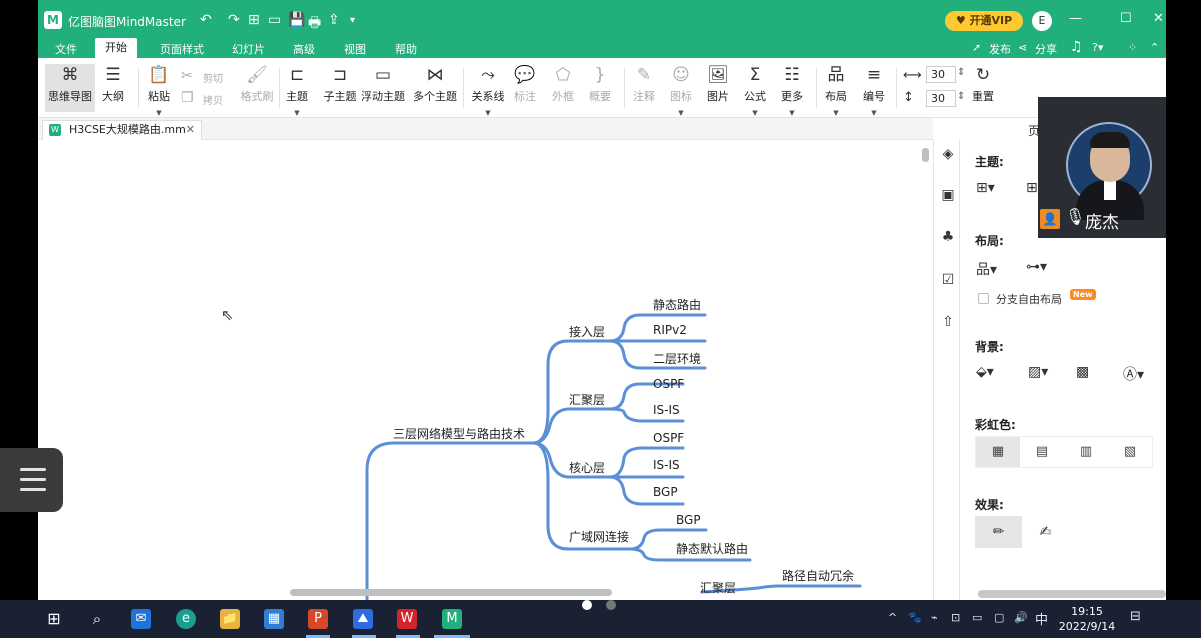  What do you see at coordinates (792, 90) in the screenshot?
I see `more-button: ☷ 更多 ▼` at bounding box center [792, 90].